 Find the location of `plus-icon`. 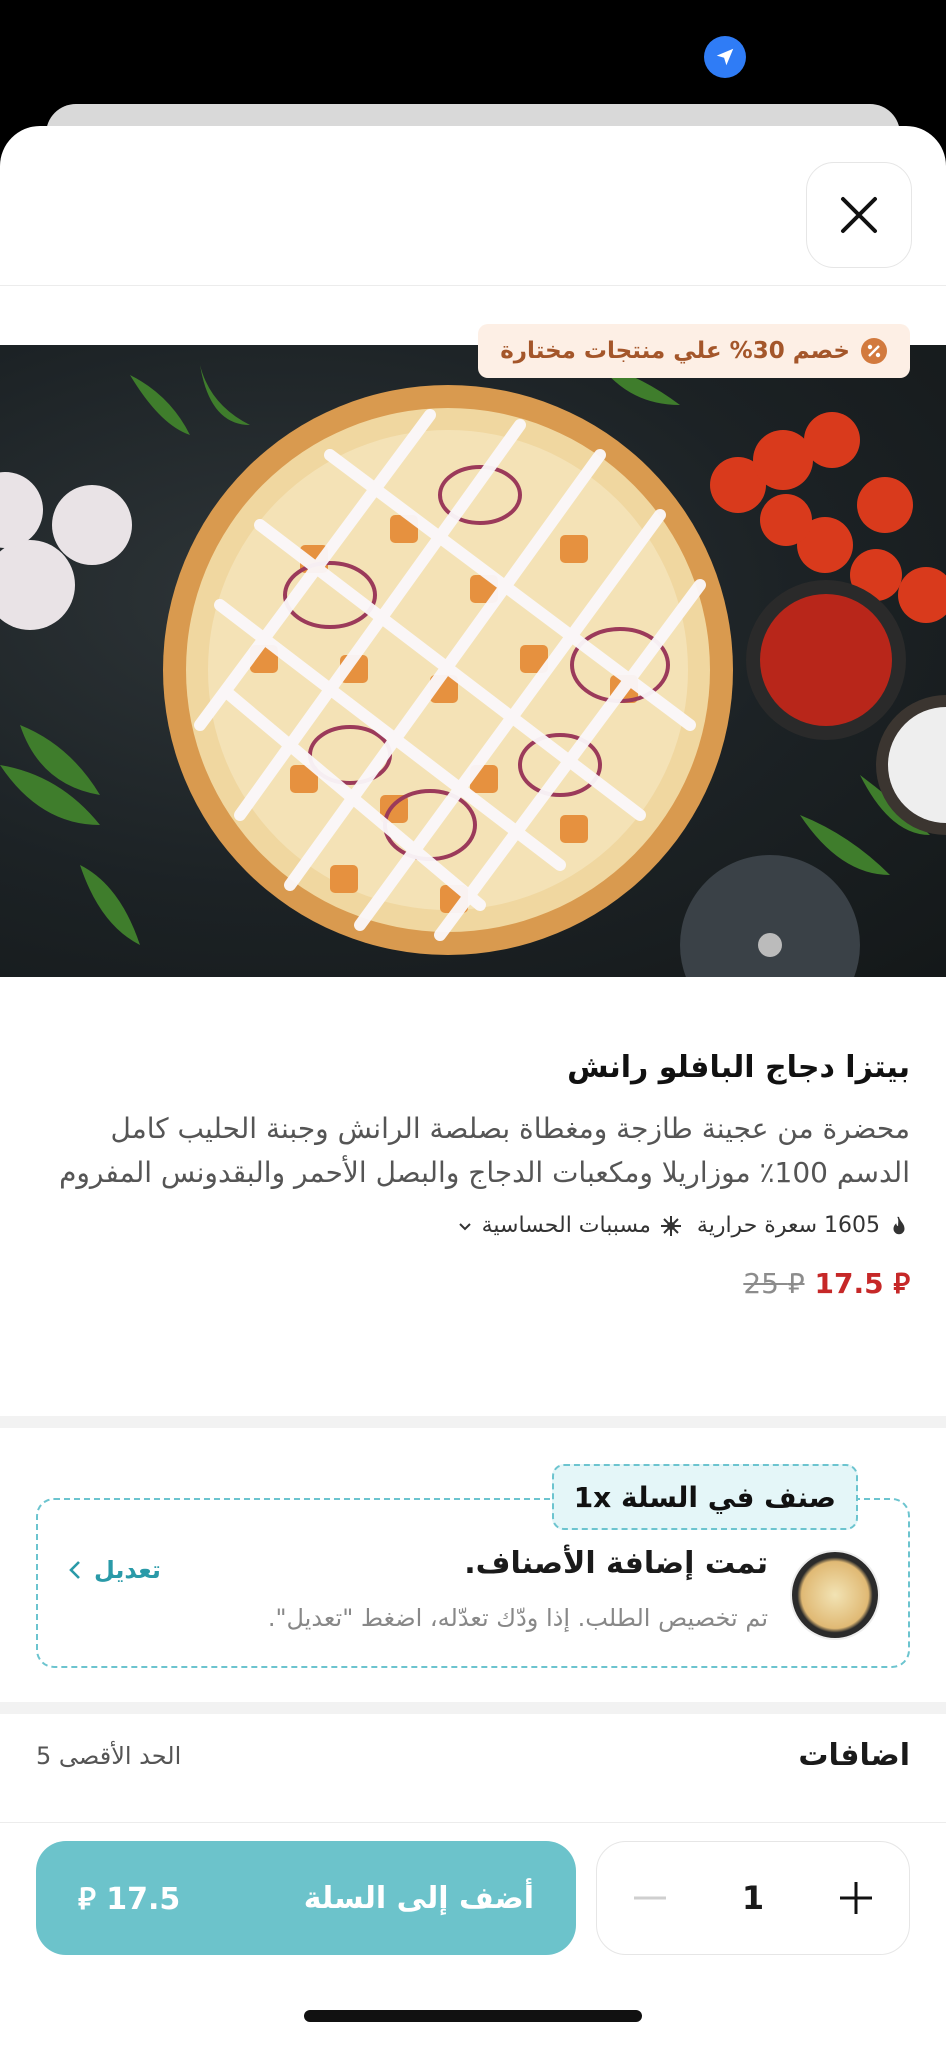

plus-icon is located at coordinates (855, 1898).